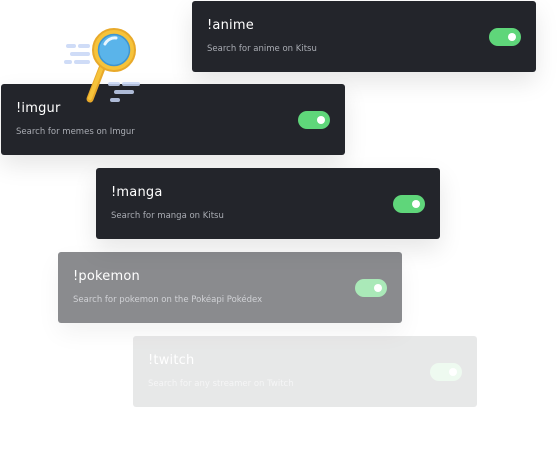  Describe the element at coordinates (364, 36) in the screenshot. I see `command-card-anime: !anime Search for anime on Kitsu` at that location.